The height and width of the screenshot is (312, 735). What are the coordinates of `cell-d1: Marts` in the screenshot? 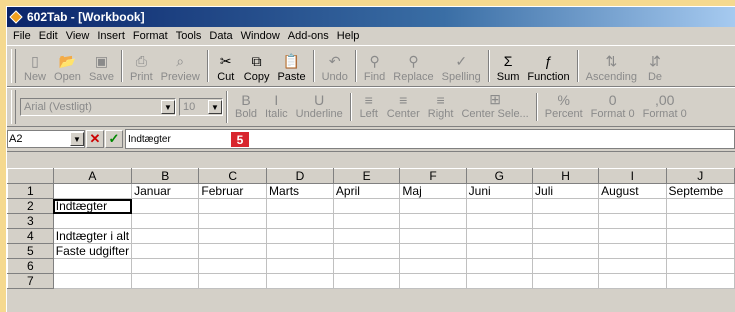 It's located at (300, 191).